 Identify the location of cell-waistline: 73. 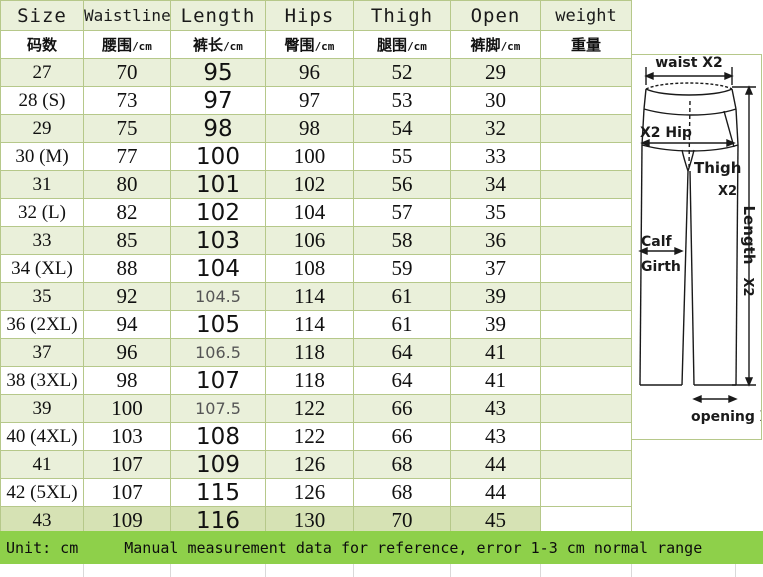
(127, 100).